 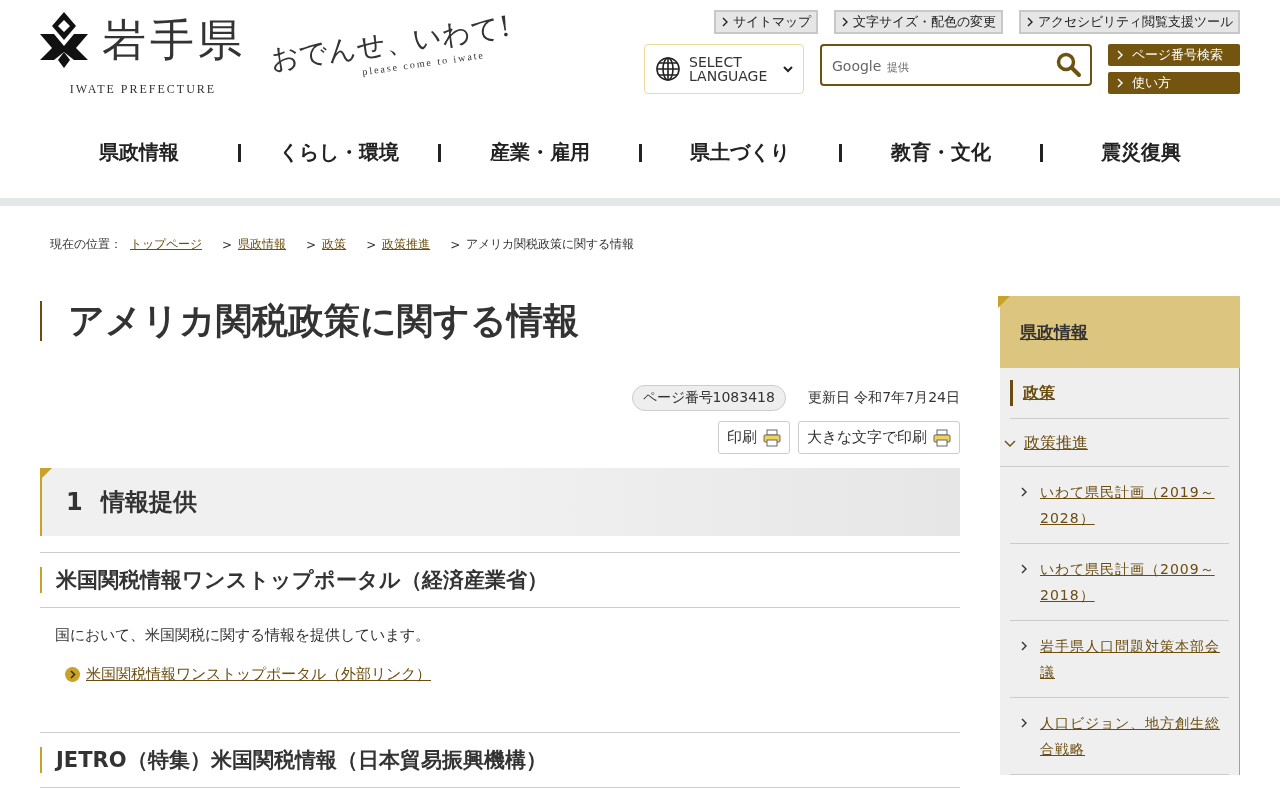 I want to click on paragraph: 国において、米国関税に関する情報を提供しています。, so click(x=242, y=635).